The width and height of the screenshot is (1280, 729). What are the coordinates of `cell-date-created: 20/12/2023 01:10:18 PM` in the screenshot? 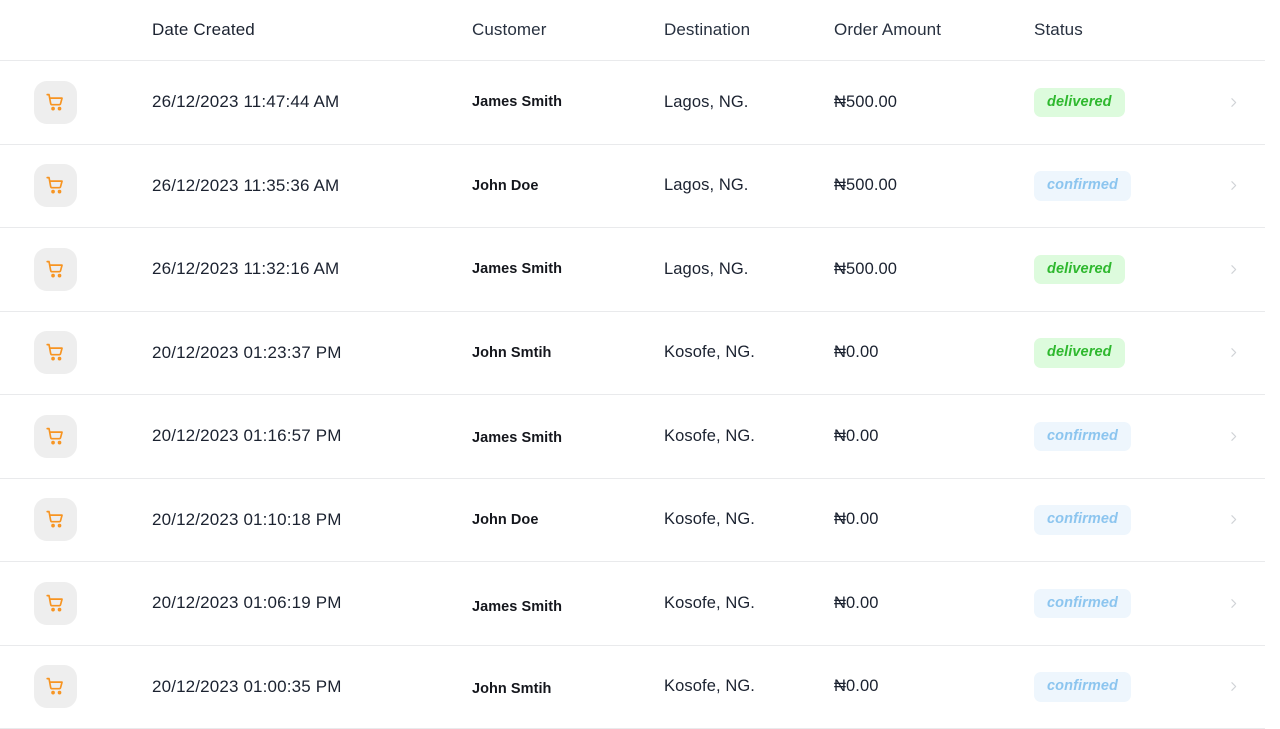 It's located at (312, 520).